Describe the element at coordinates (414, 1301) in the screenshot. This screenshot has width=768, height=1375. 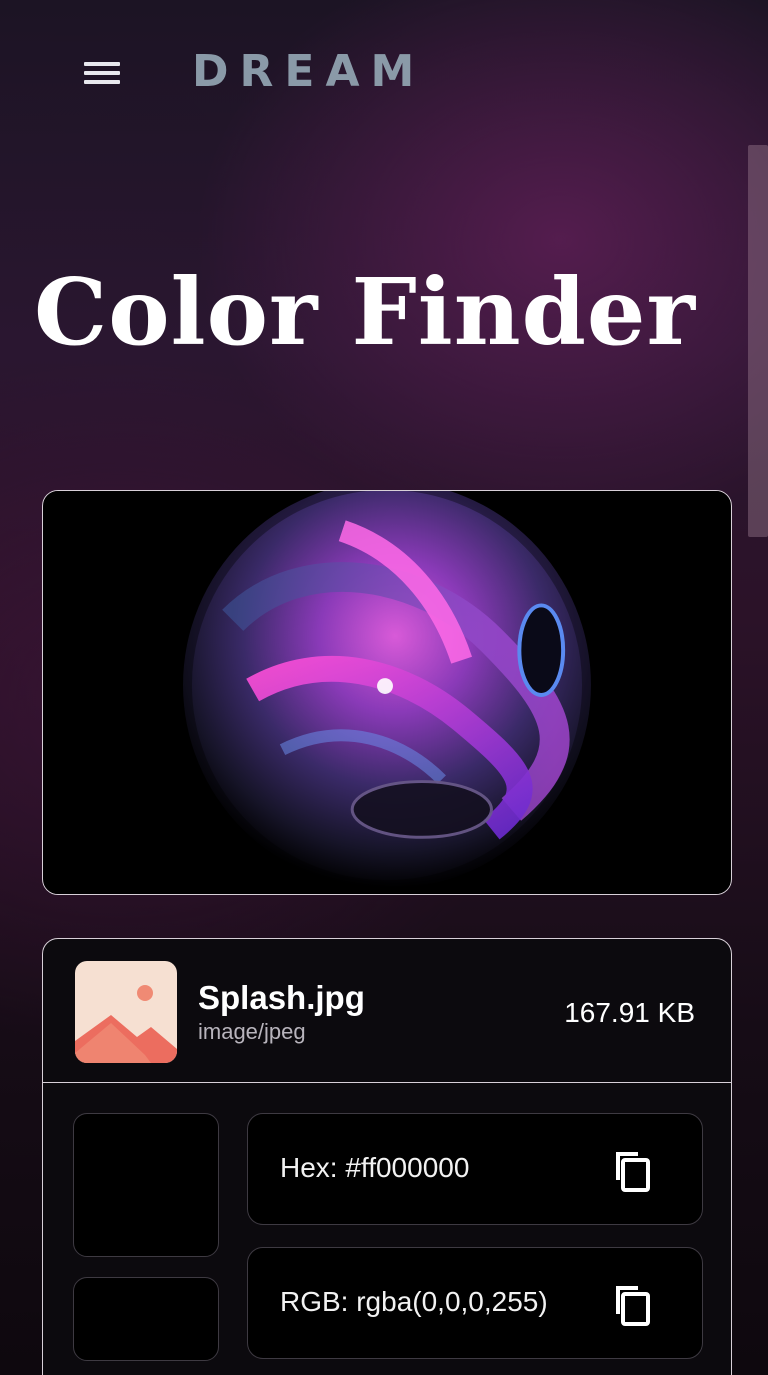
I see `rgb-value: RGB: rgba(0,0,0,255)` at that location.